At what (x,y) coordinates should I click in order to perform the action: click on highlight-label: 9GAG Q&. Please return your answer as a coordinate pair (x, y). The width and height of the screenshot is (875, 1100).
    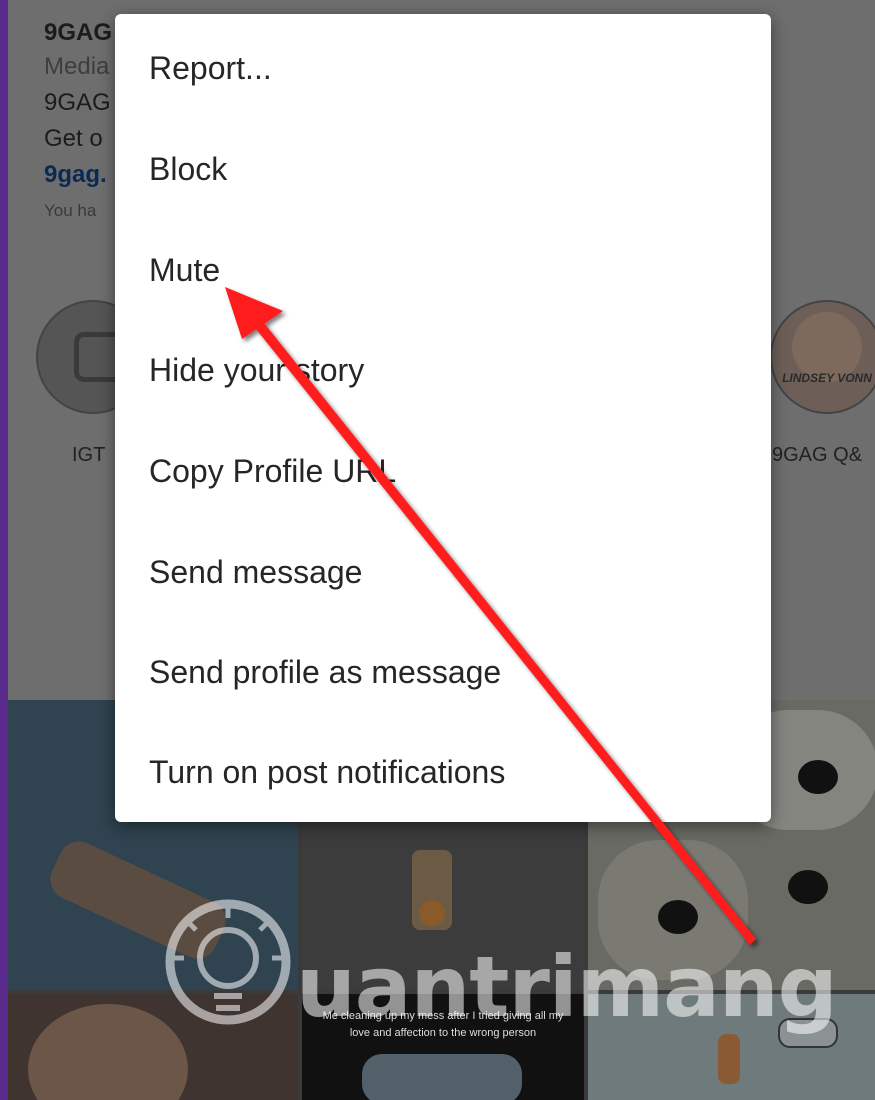
    Looking at the image, I should click on (817, 455).